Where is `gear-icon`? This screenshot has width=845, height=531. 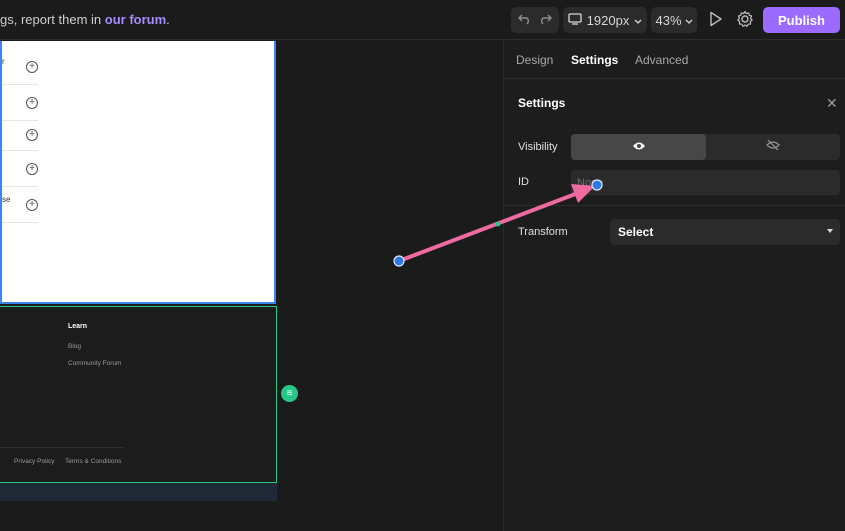 gear-icon is located at coordinates (745, 20).